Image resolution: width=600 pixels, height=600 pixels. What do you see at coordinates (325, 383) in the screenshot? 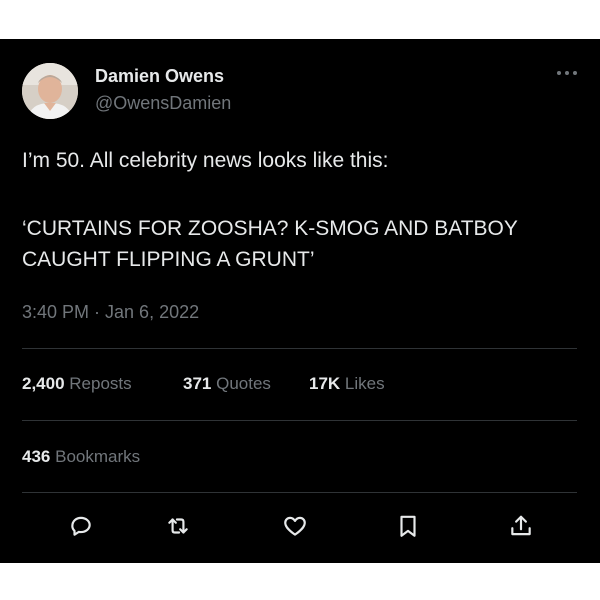
I see `likes-count: 17K` at bounding box center [325, 383].